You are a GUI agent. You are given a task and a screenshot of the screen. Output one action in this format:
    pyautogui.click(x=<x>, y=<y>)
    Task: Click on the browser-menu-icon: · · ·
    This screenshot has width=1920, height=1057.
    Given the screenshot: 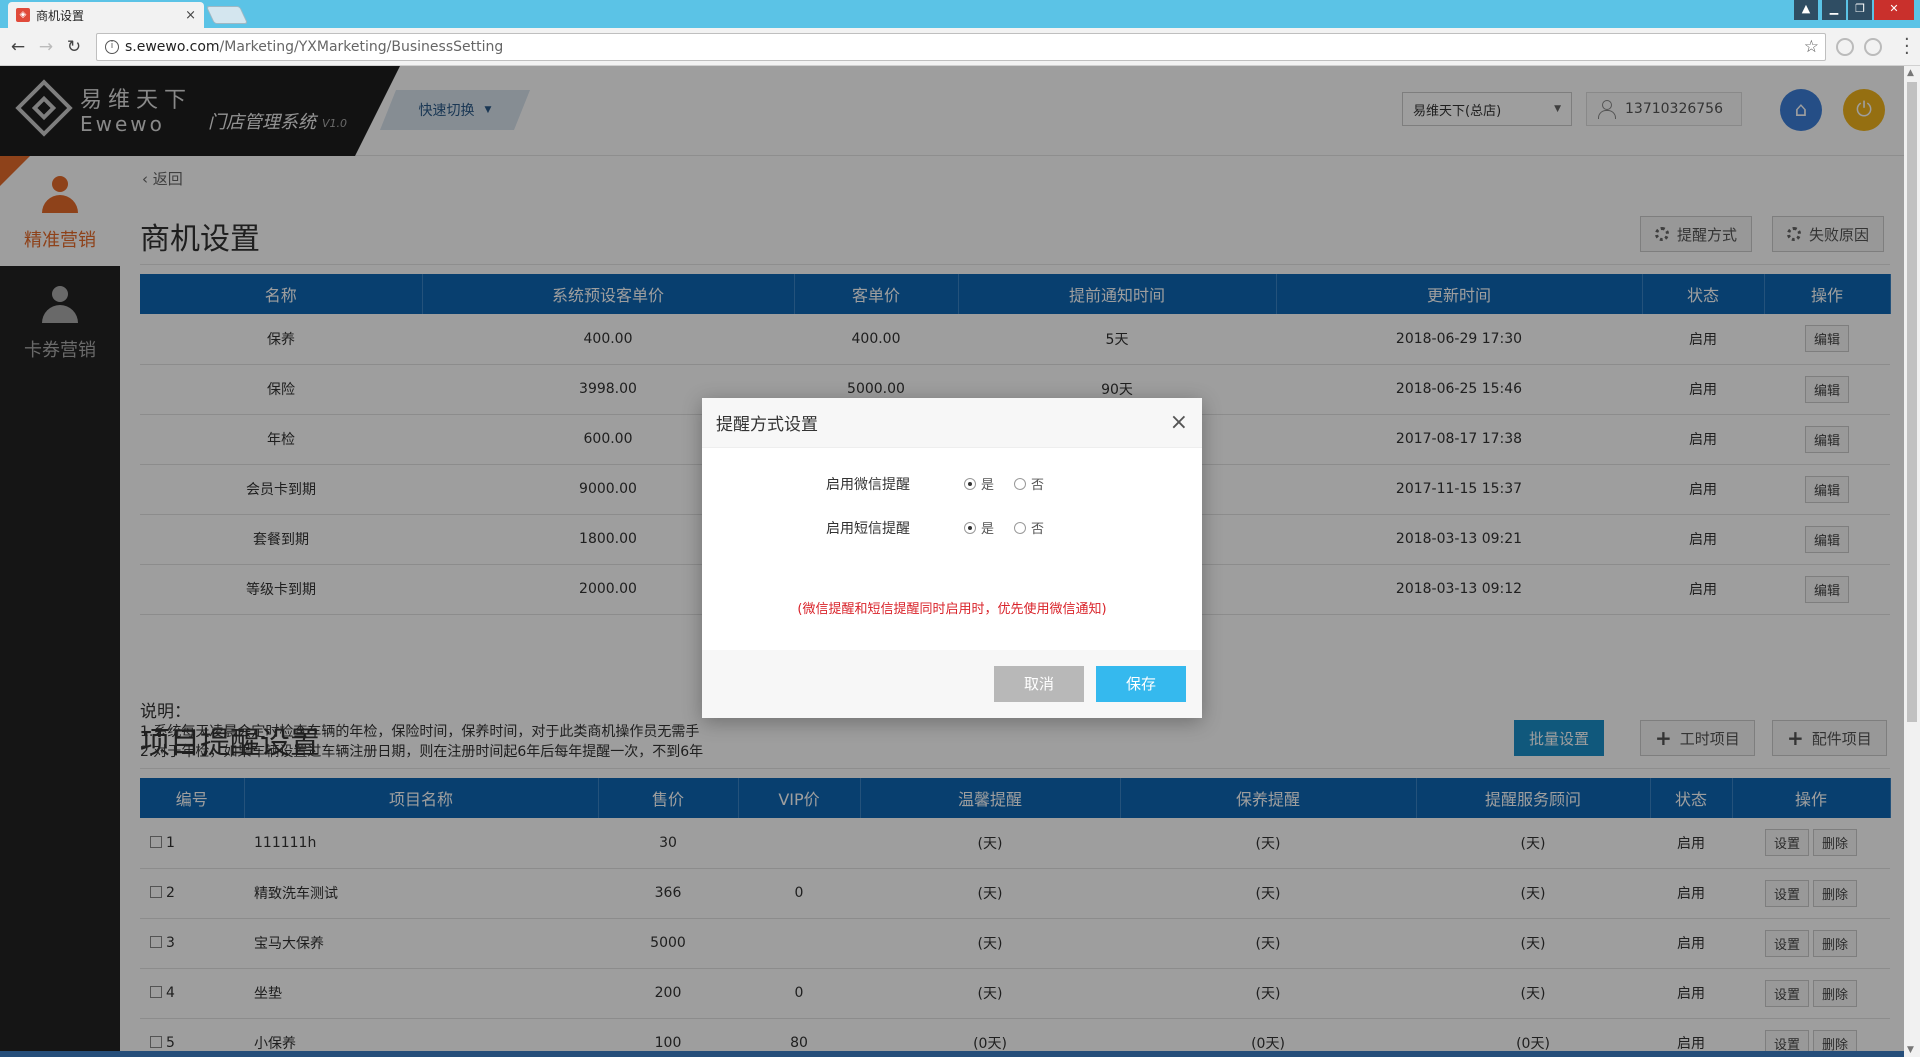 What is the action you would take?
    pyautogui.click(x=1907, y=47)
    